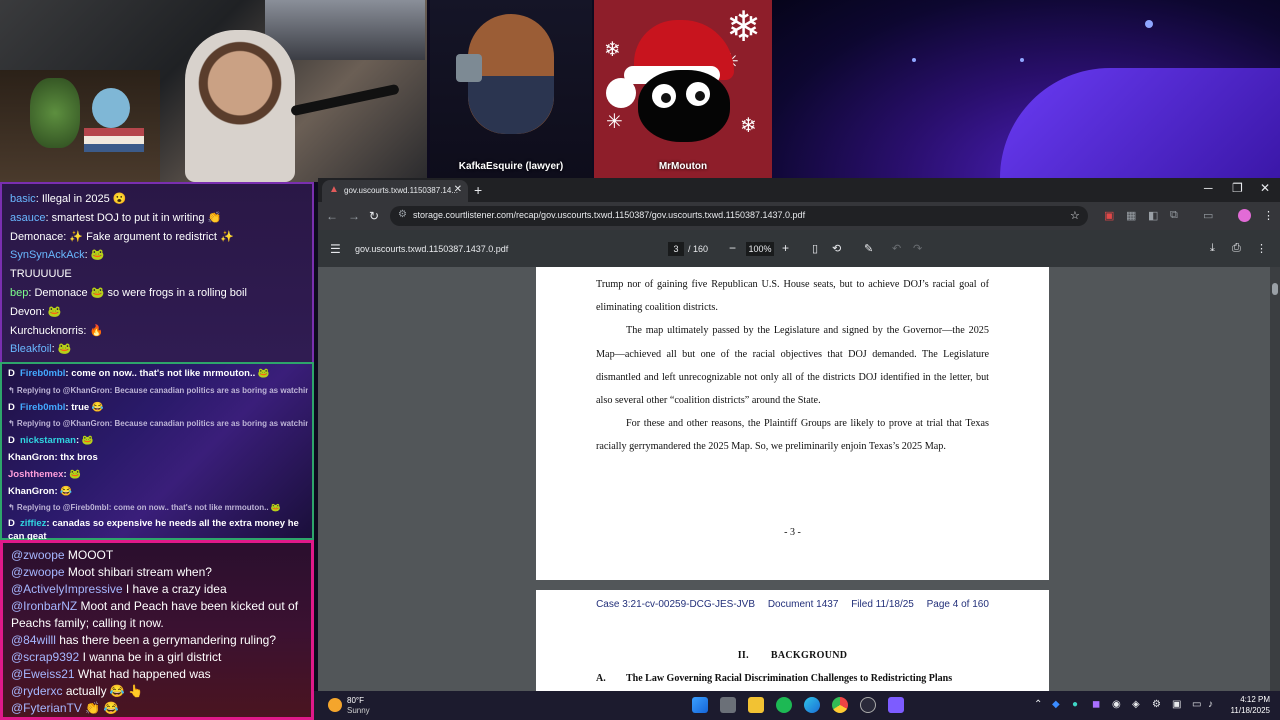  Describe the element at coordinates (836, 248) in the screenshot. I see `rotate-icon: ⟲` at that location.